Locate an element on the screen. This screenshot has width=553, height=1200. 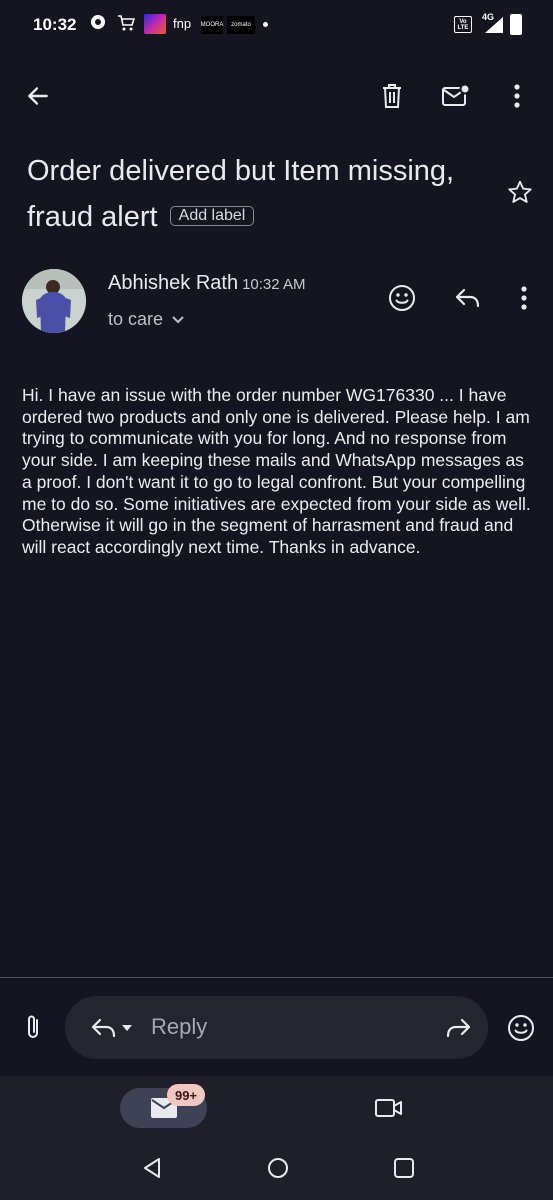
reply-type-icon is located at coordinates (103, 1028).